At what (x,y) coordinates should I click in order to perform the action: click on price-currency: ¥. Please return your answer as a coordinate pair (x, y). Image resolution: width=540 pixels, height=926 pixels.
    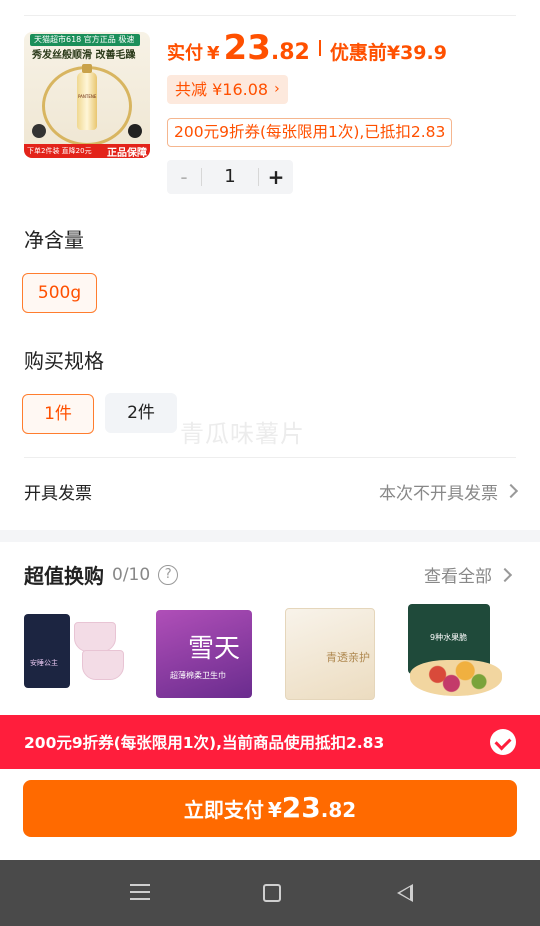
    Looking at the image, I should click on (213, 53).